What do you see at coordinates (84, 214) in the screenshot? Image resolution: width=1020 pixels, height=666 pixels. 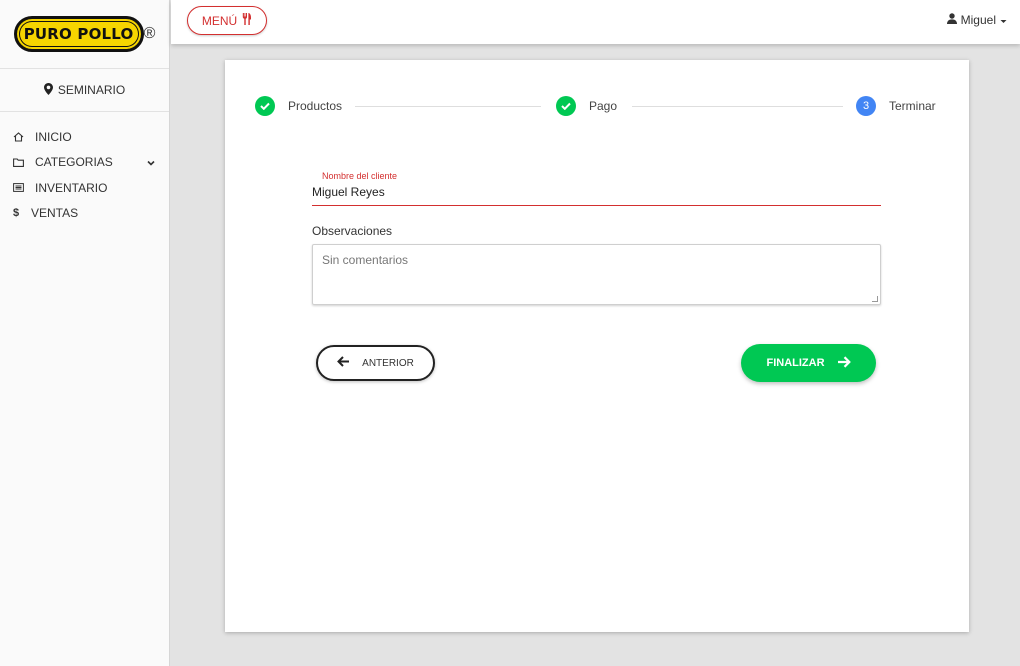 I see `sidebar-item-ventas: $ VENTAS` at bounding box center [84, 214].